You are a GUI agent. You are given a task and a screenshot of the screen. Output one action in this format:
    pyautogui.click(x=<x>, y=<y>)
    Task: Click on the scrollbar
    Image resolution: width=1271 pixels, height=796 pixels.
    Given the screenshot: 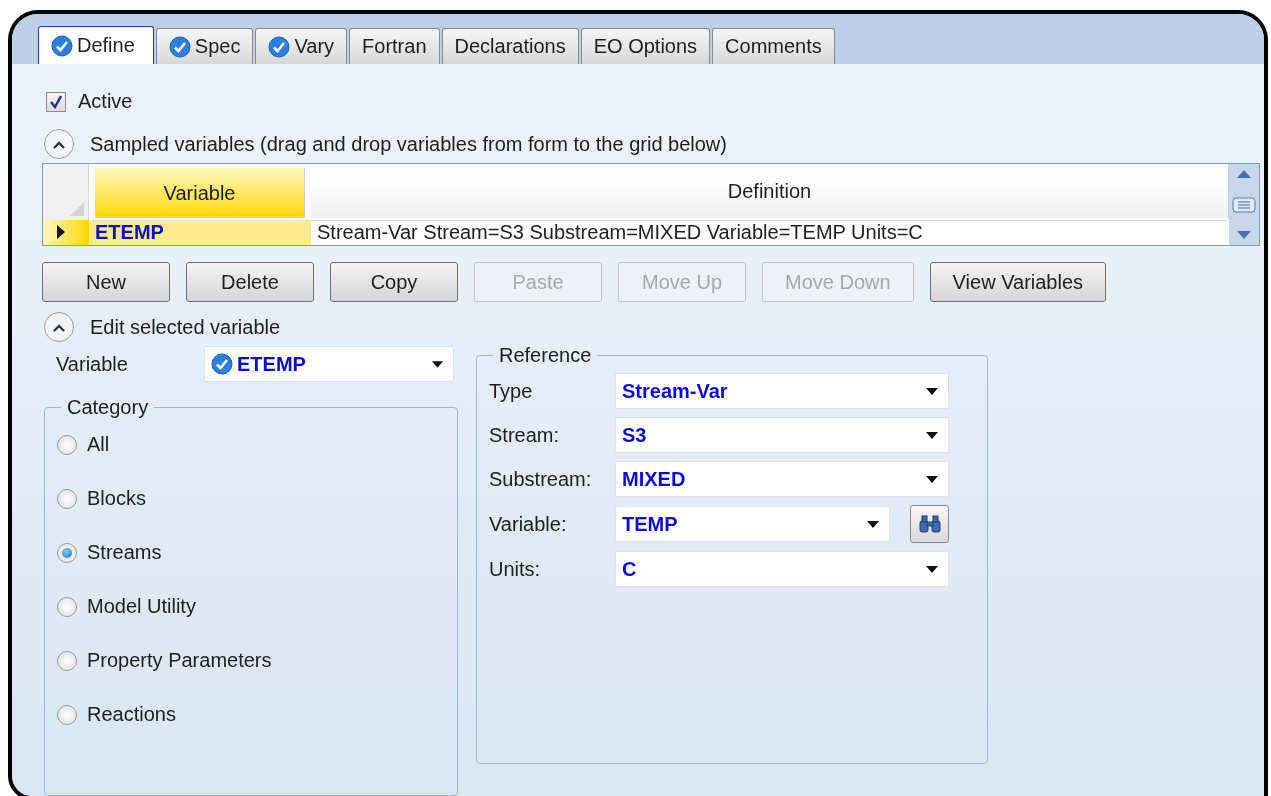 What is the action you would take?
    pyautogui.click(x=1244, y=204)
    